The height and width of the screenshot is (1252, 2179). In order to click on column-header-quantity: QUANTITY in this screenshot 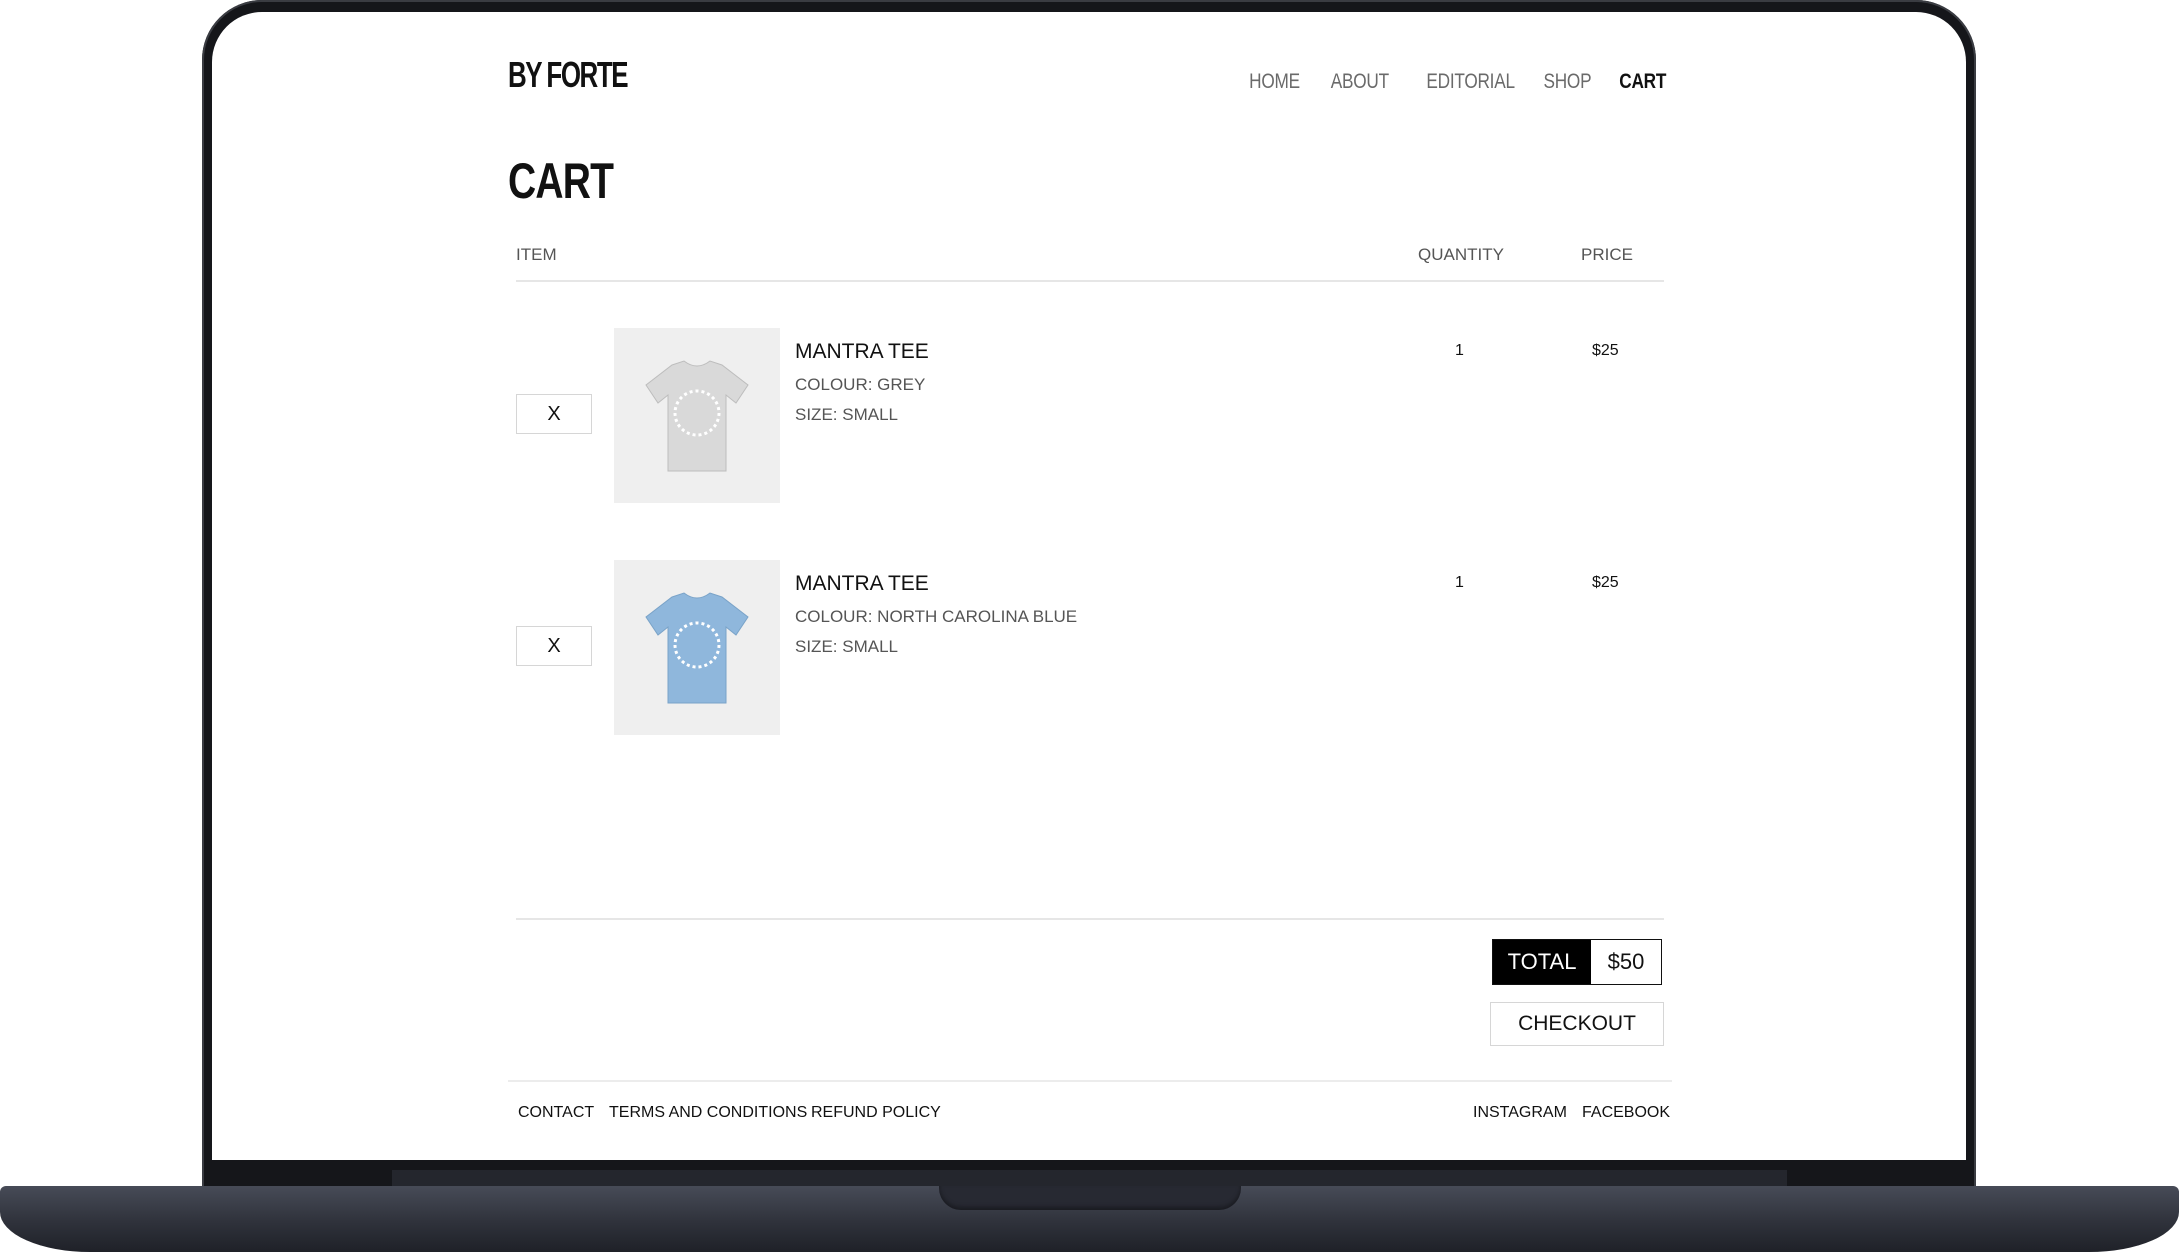, I will do `click(1461, 254)`.